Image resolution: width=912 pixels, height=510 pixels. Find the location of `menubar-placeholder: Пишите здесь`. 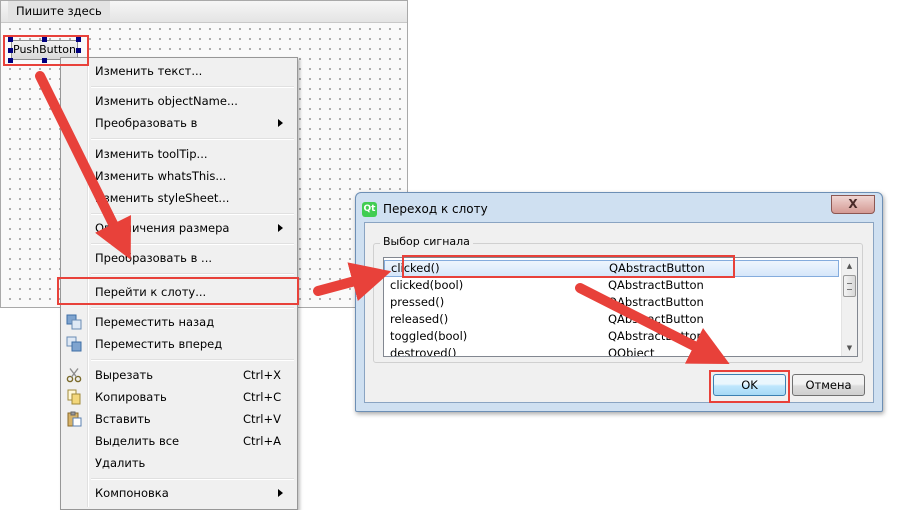

menubar-placeholder: Пишите здесь is located at coordinates (59, 11).